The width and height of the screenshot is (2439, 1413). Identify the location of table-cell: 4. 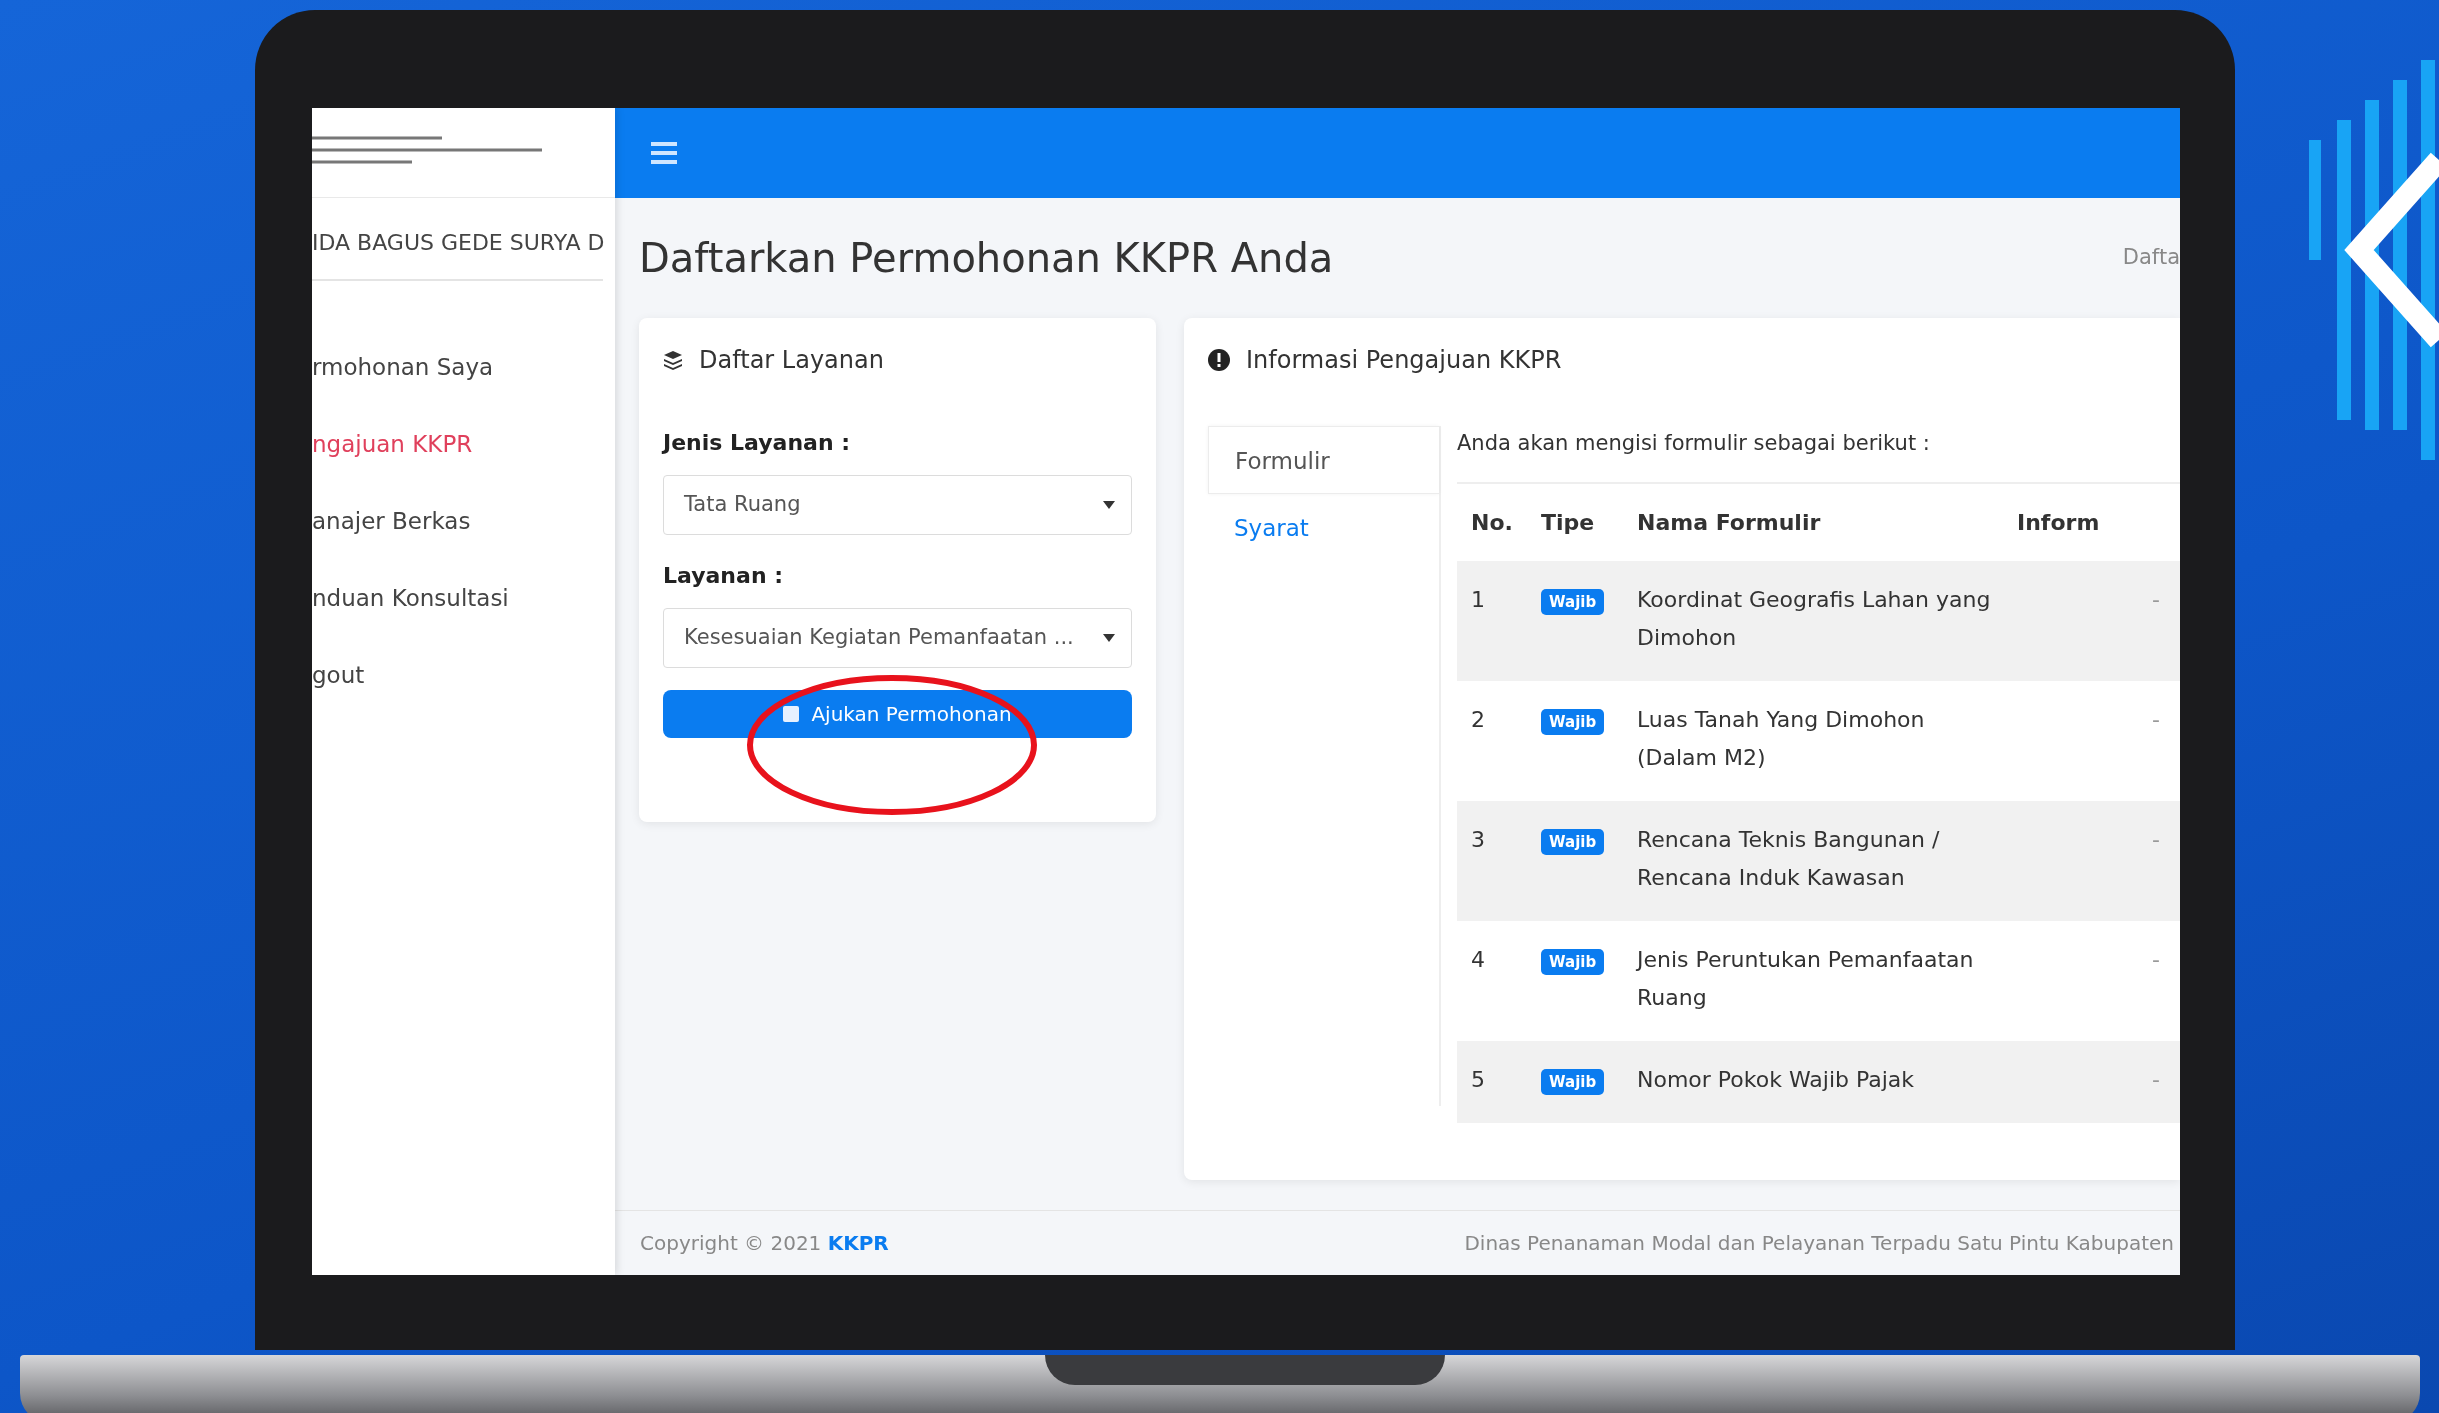
(1492, 980).